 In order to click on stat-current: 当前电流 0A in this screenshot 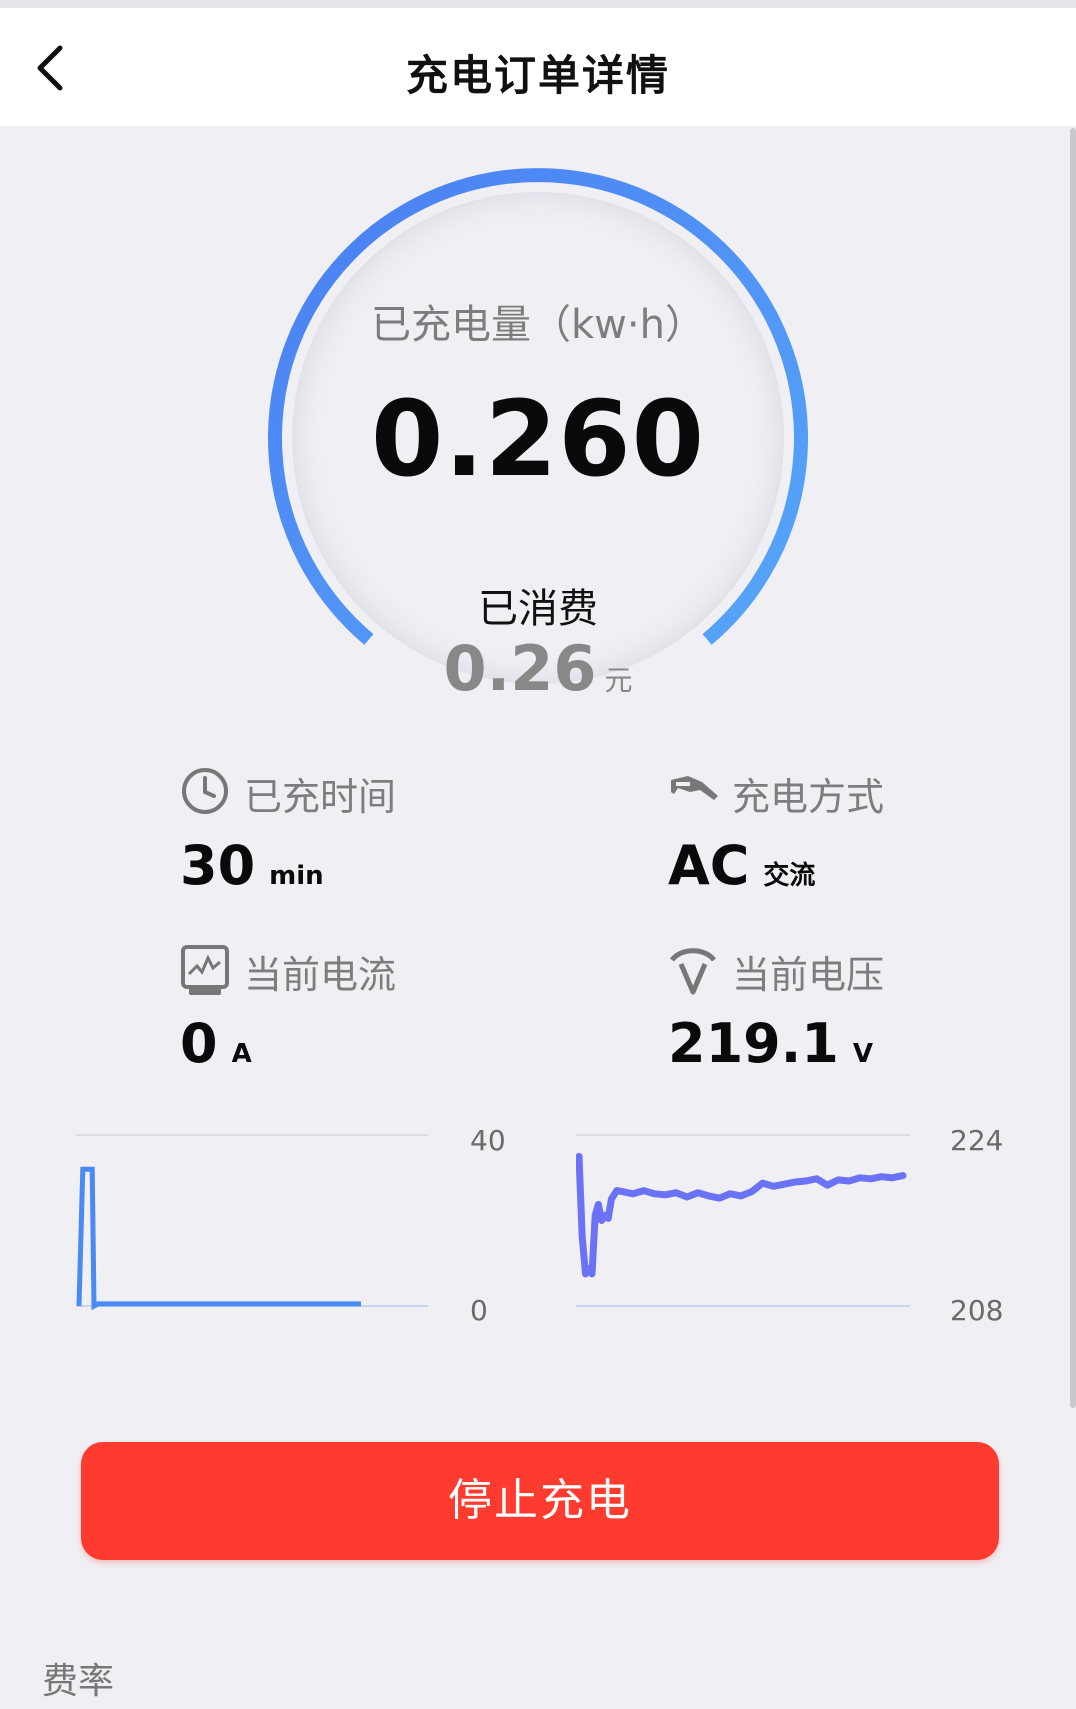, I will do `click(360, 1010)`.